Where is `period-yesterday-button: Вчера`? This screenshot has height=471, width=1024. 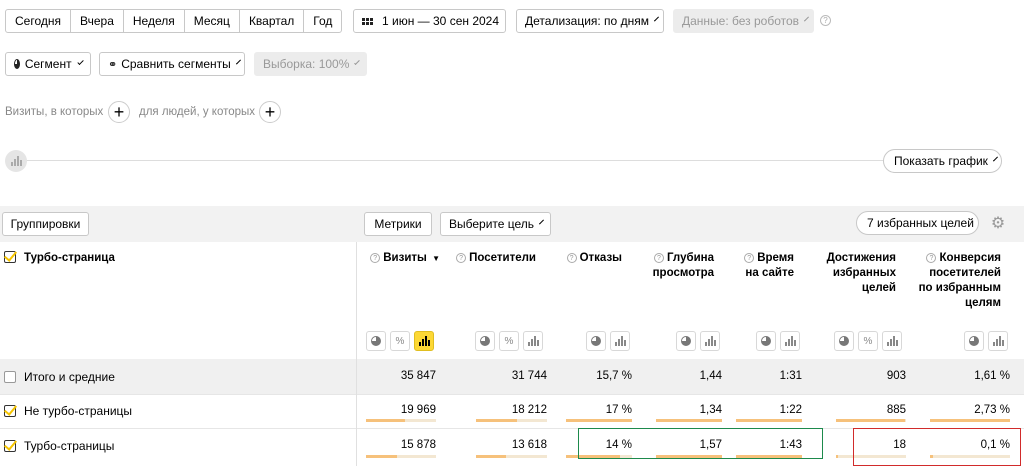
period-yesterday-button: Вчера is located at coordinates (97, 21).